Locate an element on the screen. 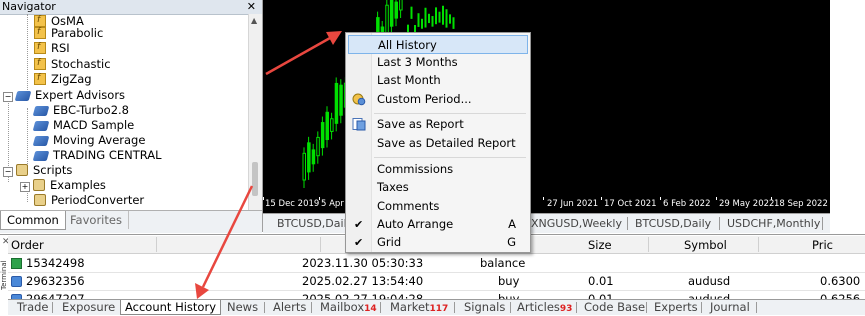 The width and height of the screenshot is (865, 316). tree-item-macd-sample: MACD Sample is located at coordinates (83, 125).